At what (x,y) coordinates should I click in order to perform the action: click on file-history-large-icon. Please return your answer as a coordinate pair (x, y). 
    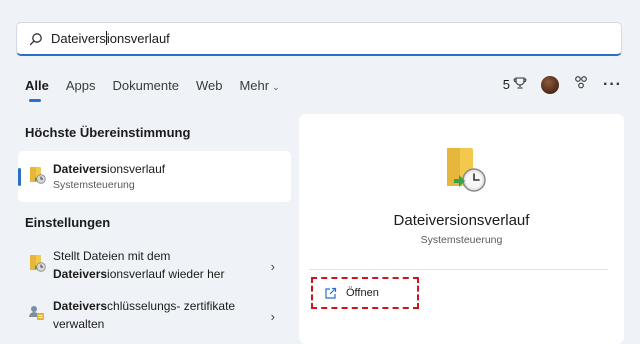
    Looking at the image, I should click on (466, 172).